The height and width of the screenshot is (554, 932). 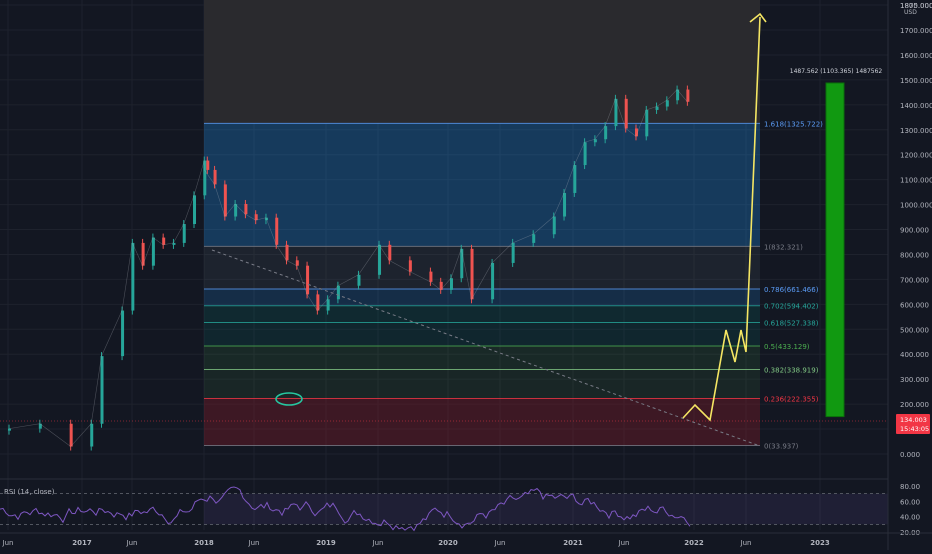 I want to click on time-axis-tick: 2017, so click(x=82, y=543).